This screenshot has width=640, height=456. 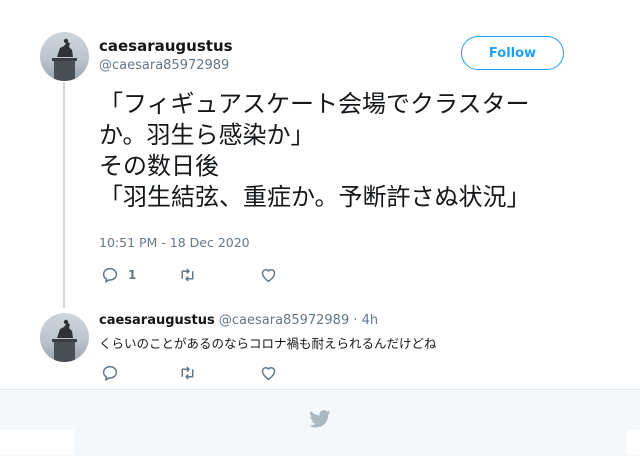 I want to click on tweet-timestamp: 10:51 PM - 18 Dec 2020, so click(x=174, y=242).